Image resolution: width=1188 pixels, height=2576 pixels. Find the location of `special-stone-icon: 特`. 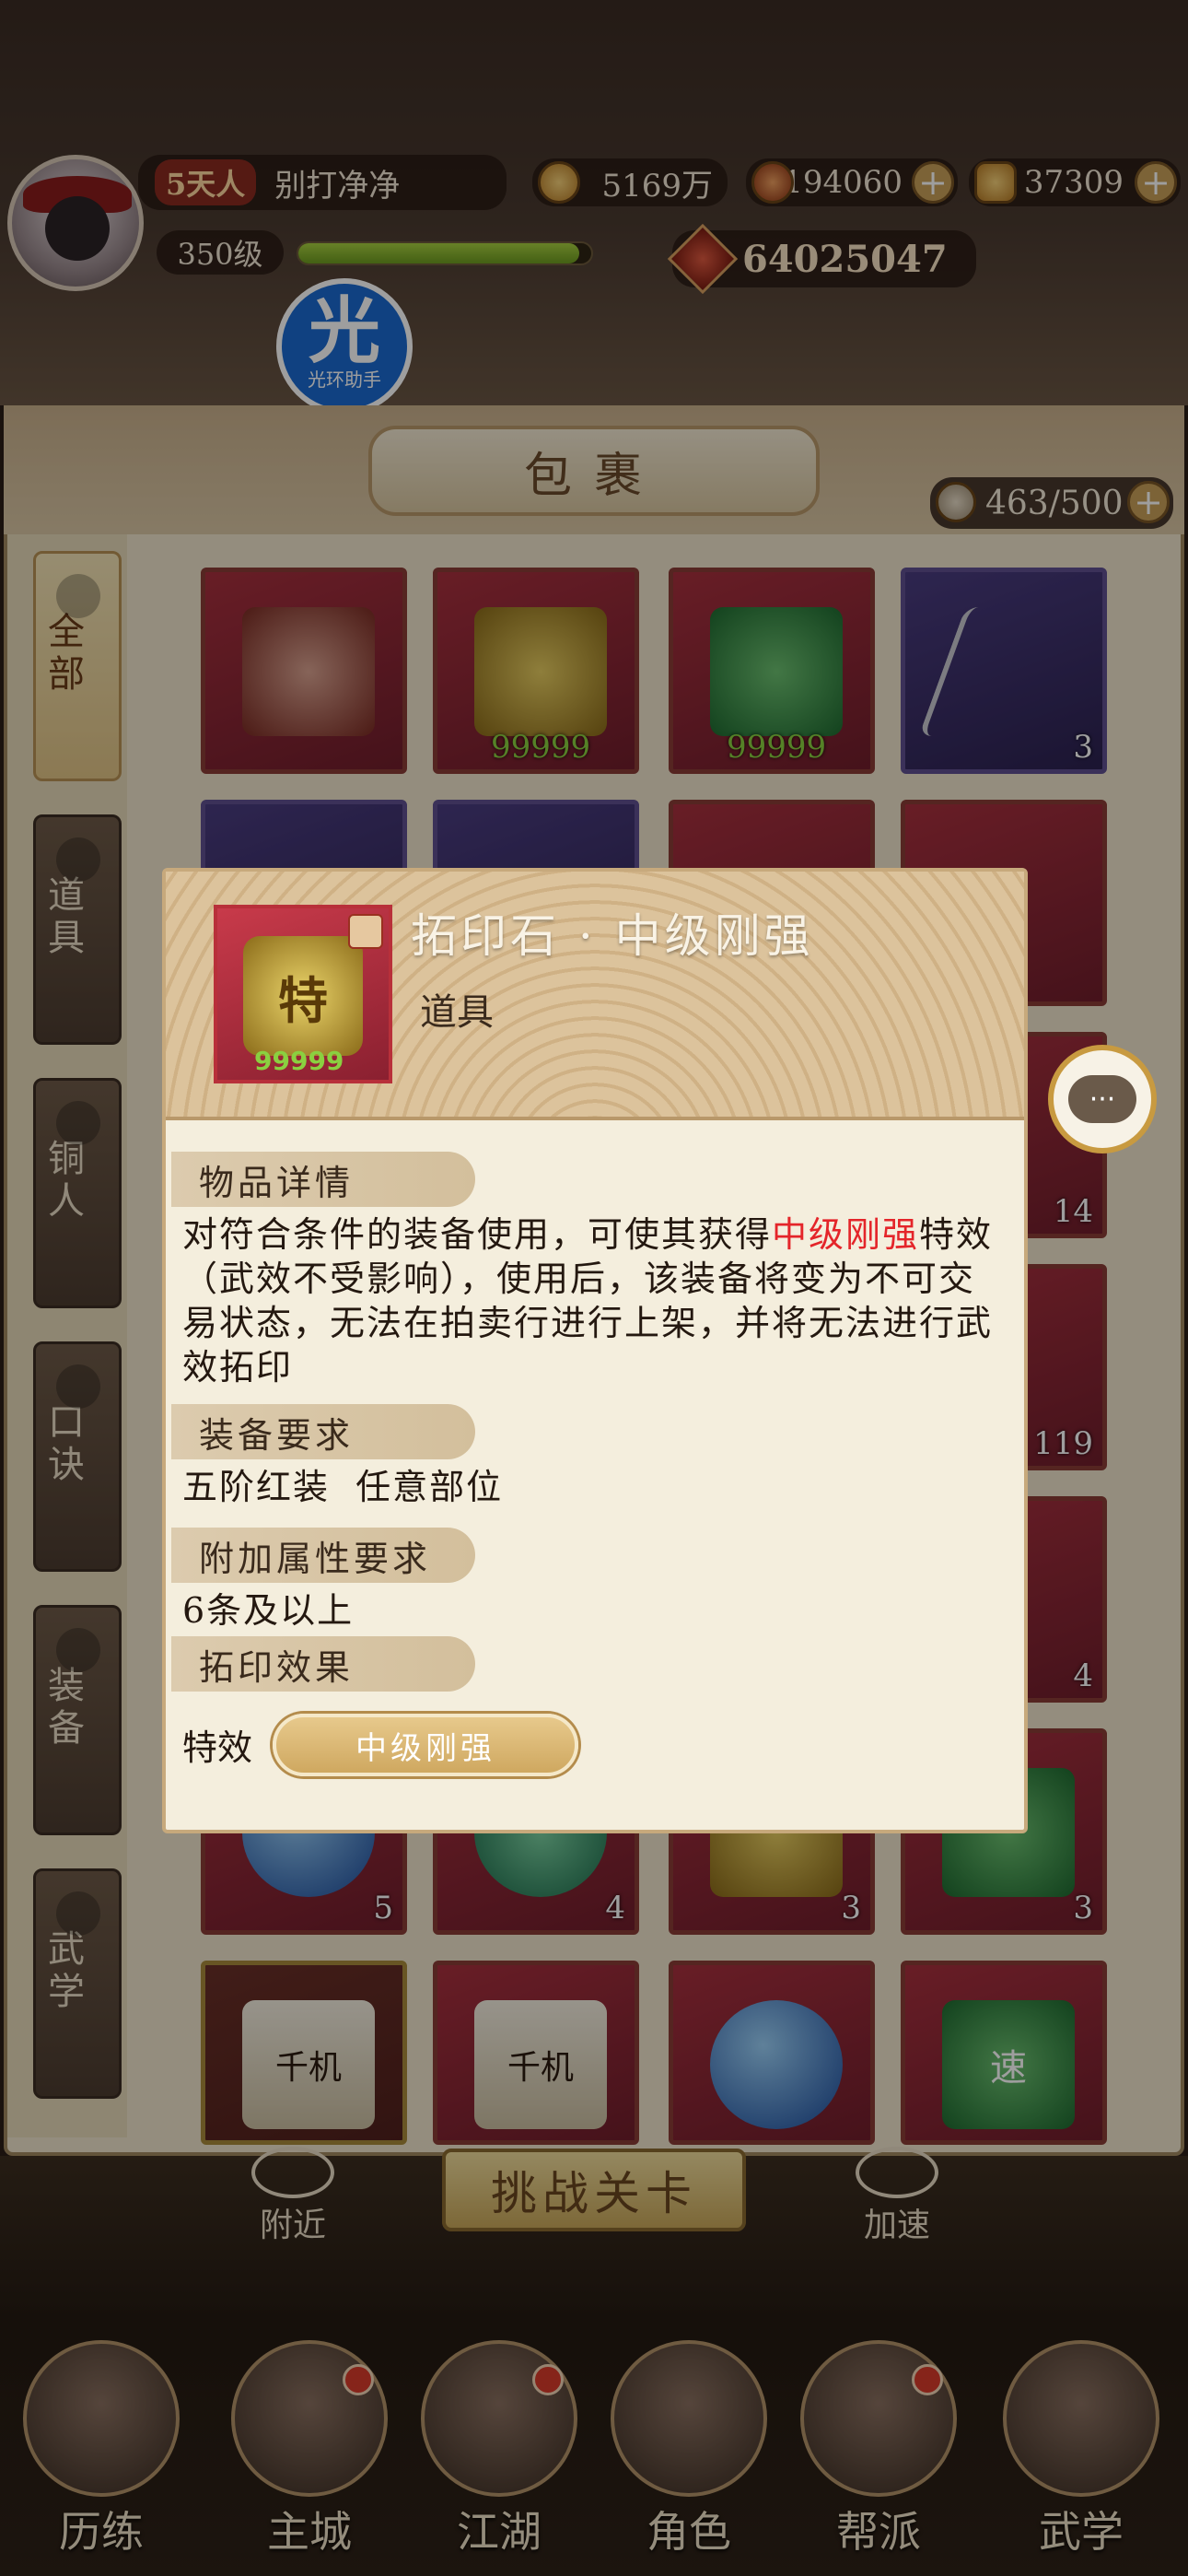

special-stone-icon: 特 is located at coordinates (303, 996).